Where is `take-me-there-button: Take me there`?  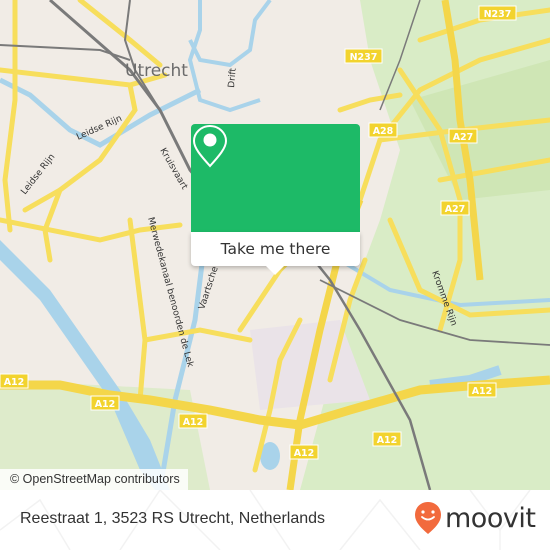
take-me-there-button: Take me there is located at coordinates (275, 249).